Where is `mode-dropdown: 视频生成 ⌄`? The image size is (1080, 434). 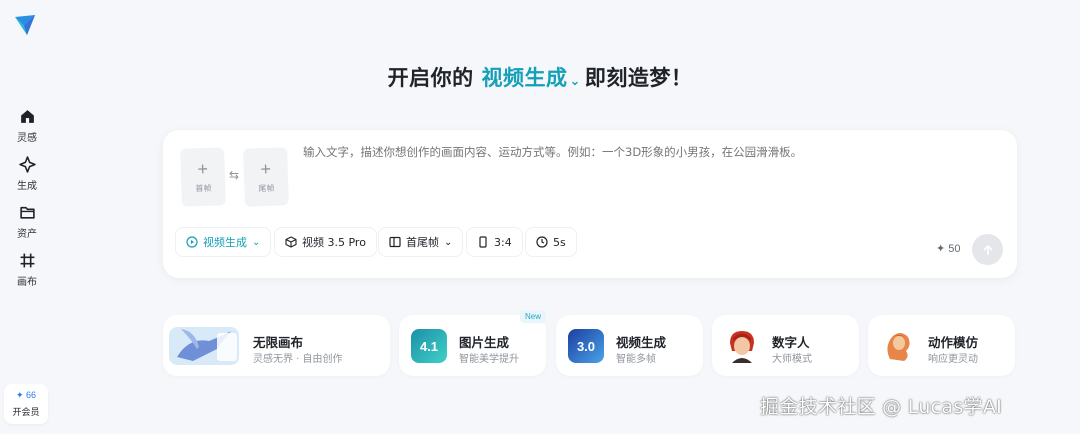 mode-dropdown: 视频生成 ⌄ is located at coordinates (223, 242).